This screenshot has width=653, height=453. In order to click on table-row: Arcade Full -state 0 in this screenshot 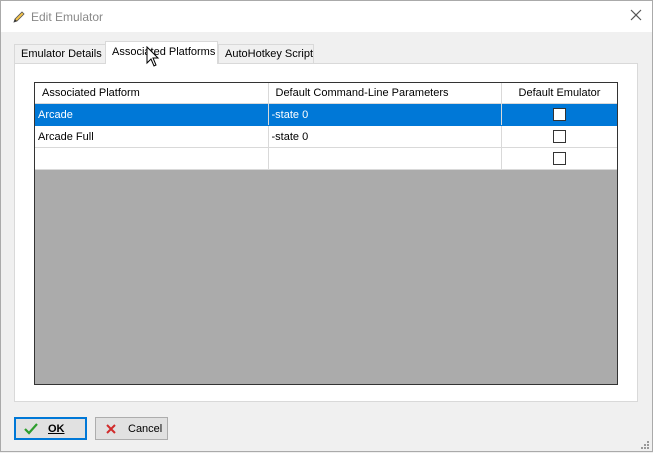, I will do `click(326, 136)`.